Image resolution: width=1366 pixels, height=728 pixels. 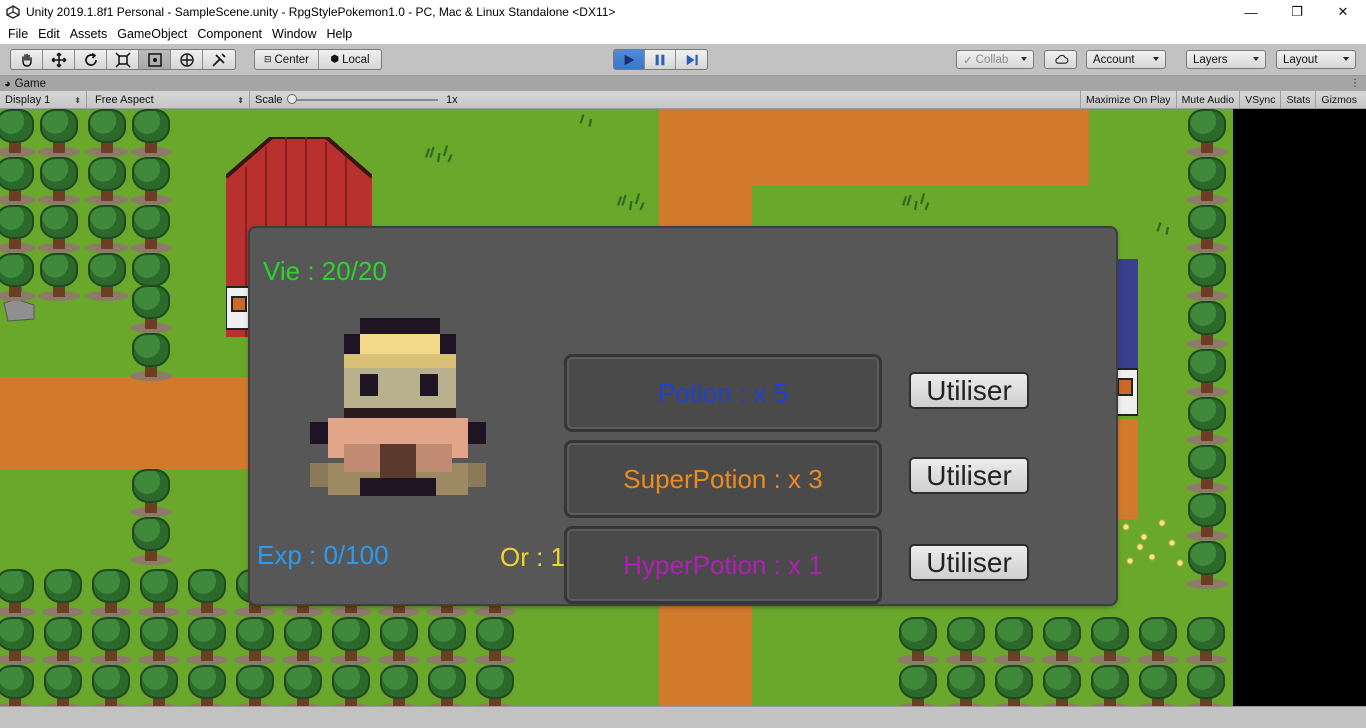 I want to click on pivot-icon: ⊟, so click(x=267, y=59).